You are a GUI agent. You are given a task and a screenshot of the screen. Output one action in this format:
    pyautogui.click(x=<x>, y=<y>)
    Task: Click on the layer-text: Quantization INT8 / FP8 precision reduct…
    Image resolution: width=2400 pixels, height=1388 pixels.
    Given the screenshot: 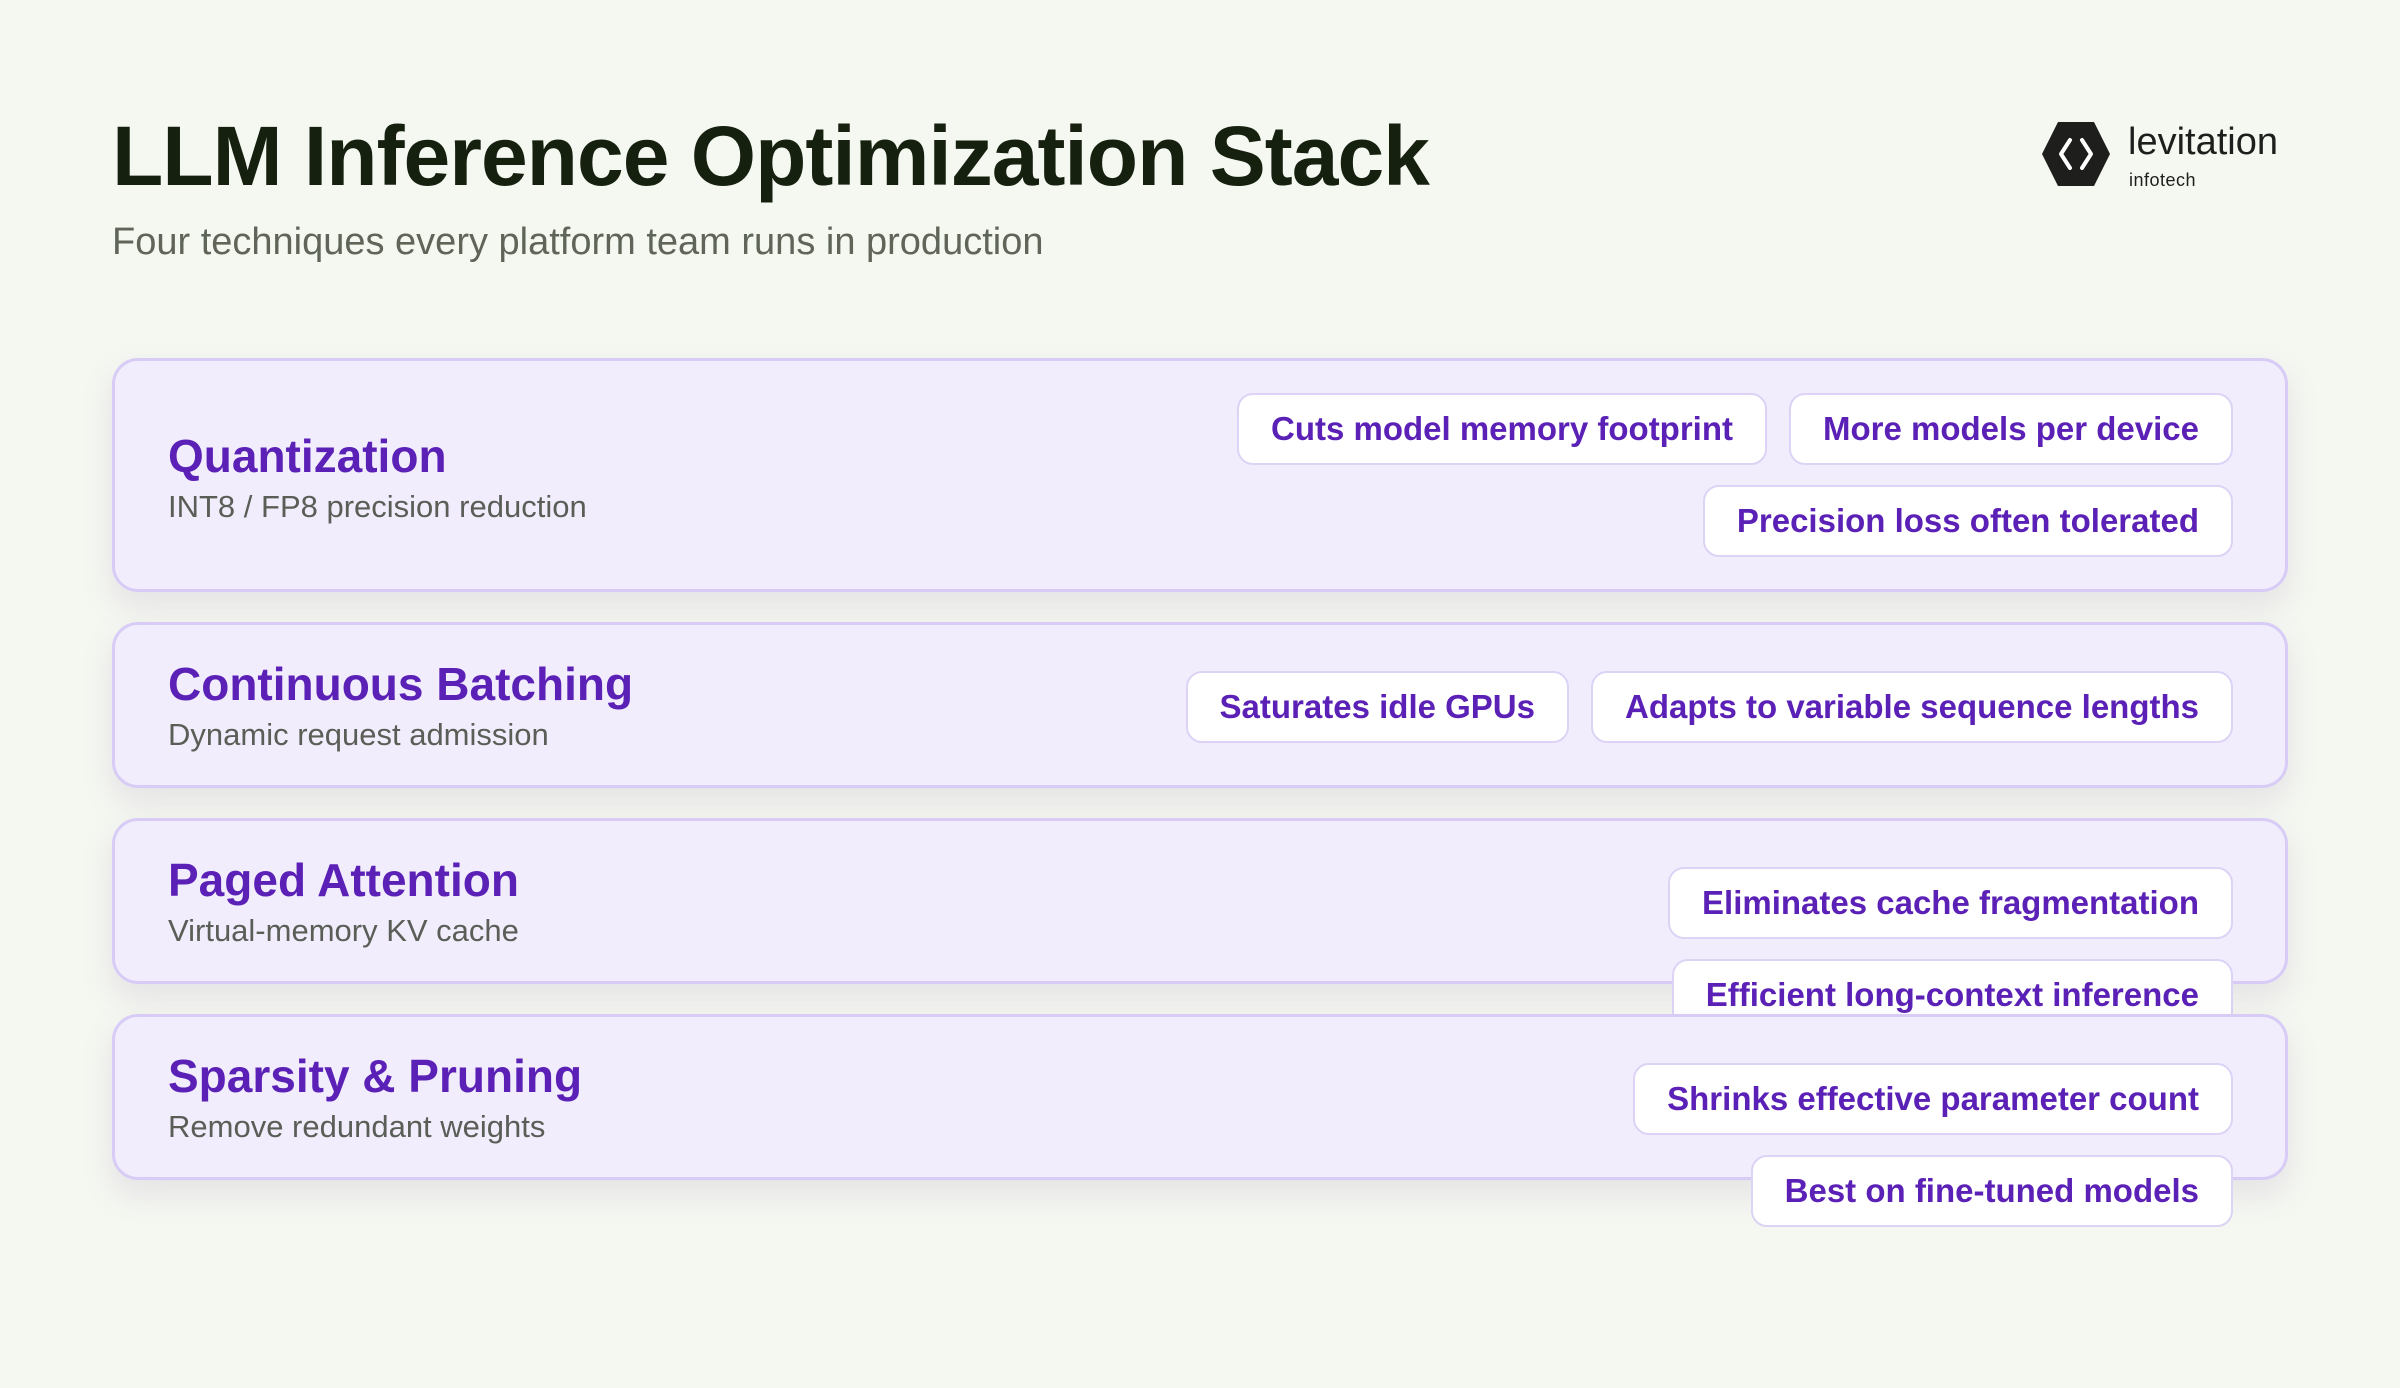 What is the action you would take?
    pyautogui.click(x=377, y=477)
    